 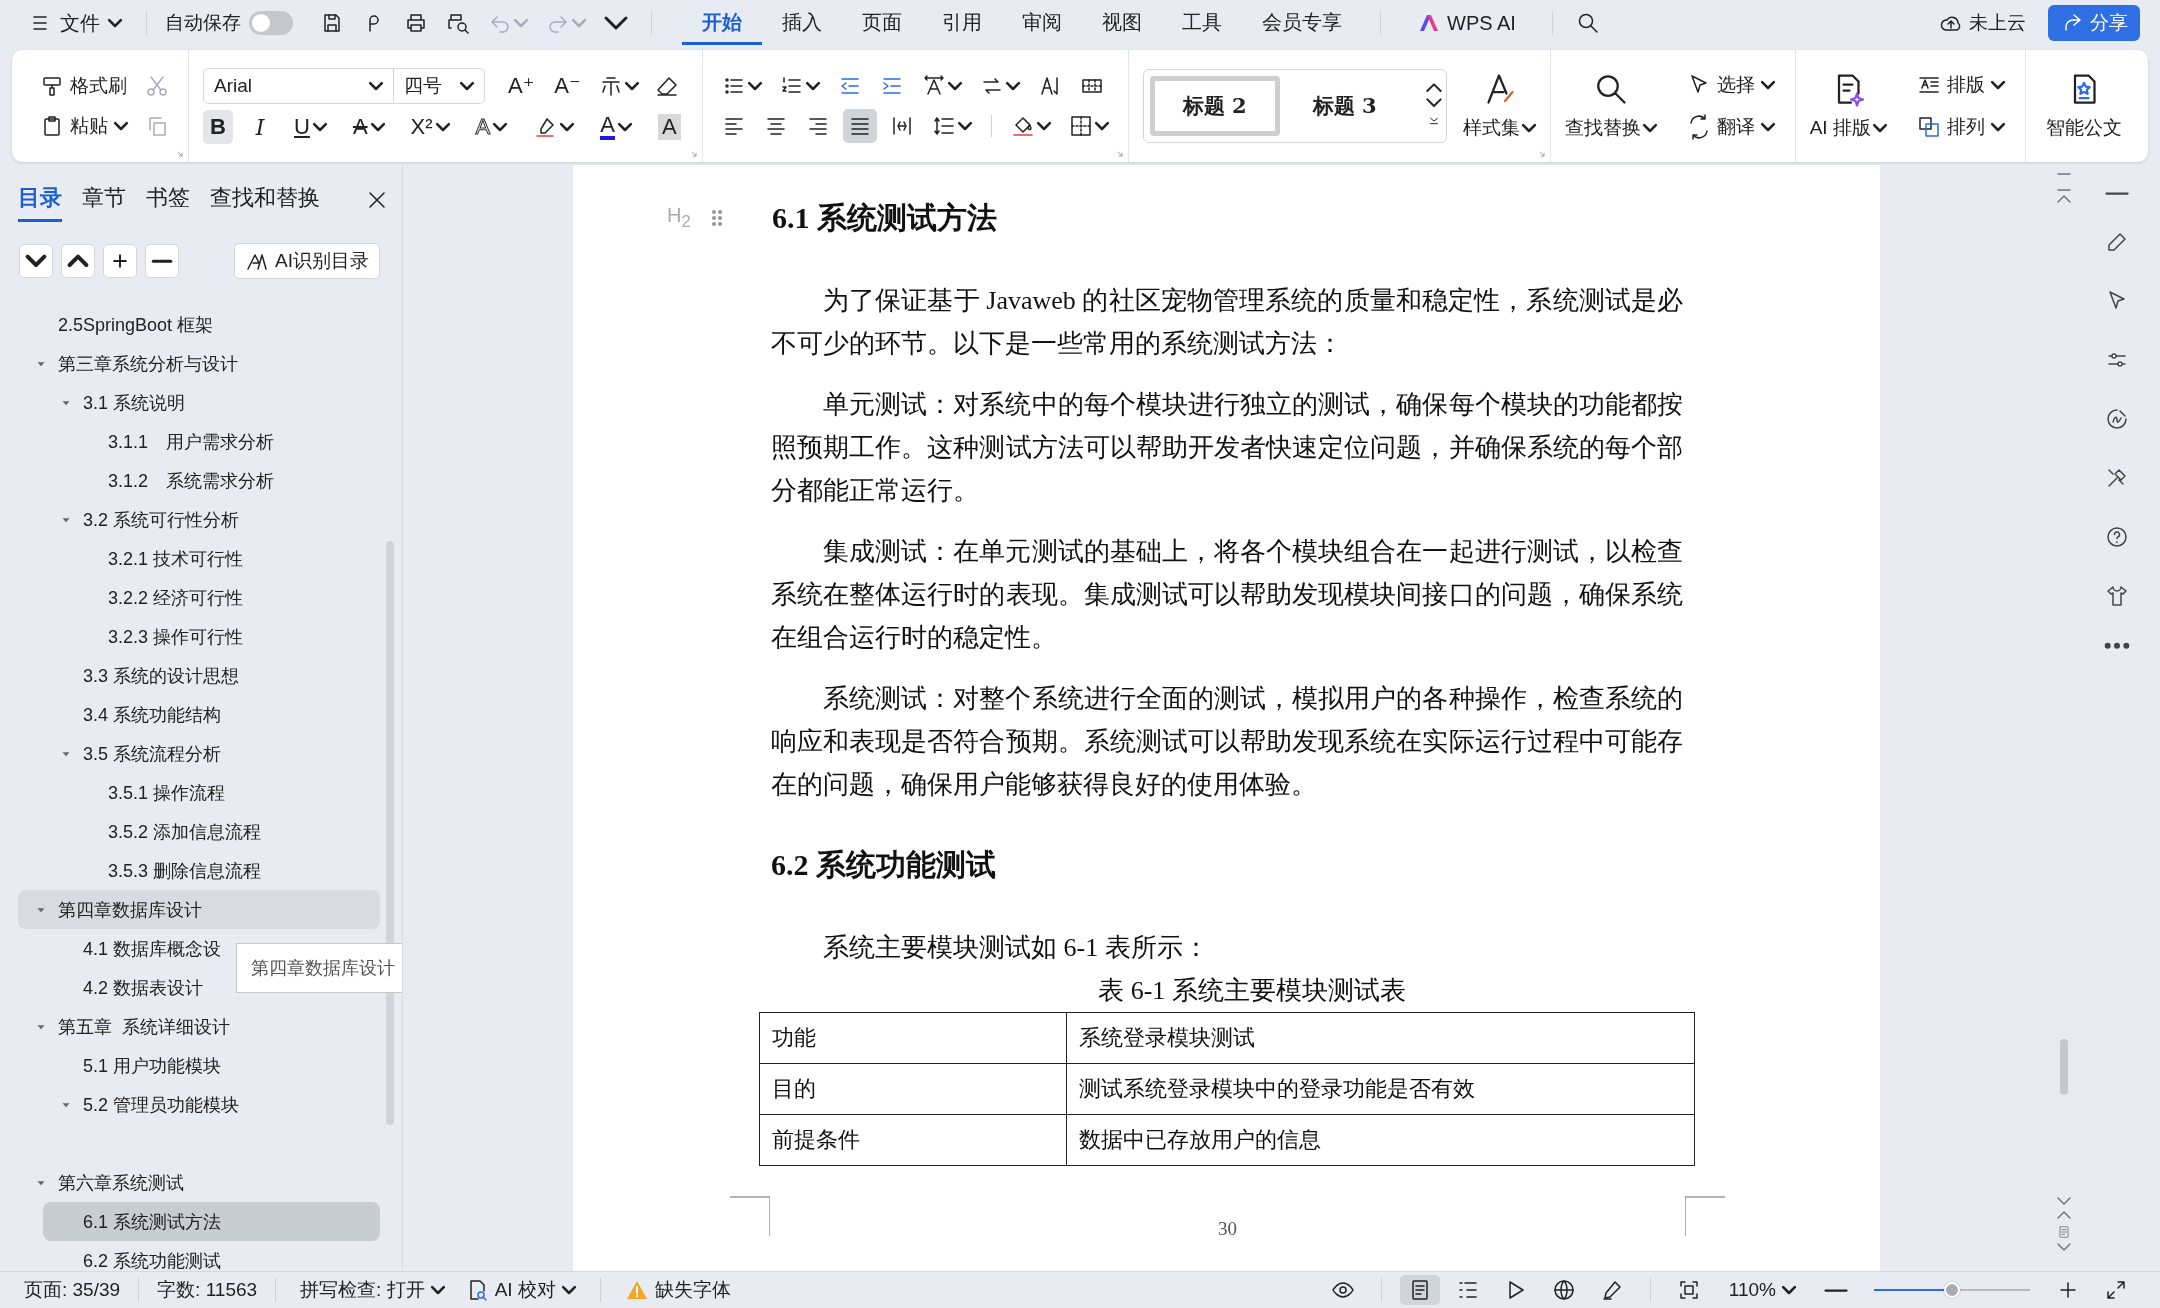 I want to click on outline-item: 3.2 系统可行性分析, so click(x=211, y=519).